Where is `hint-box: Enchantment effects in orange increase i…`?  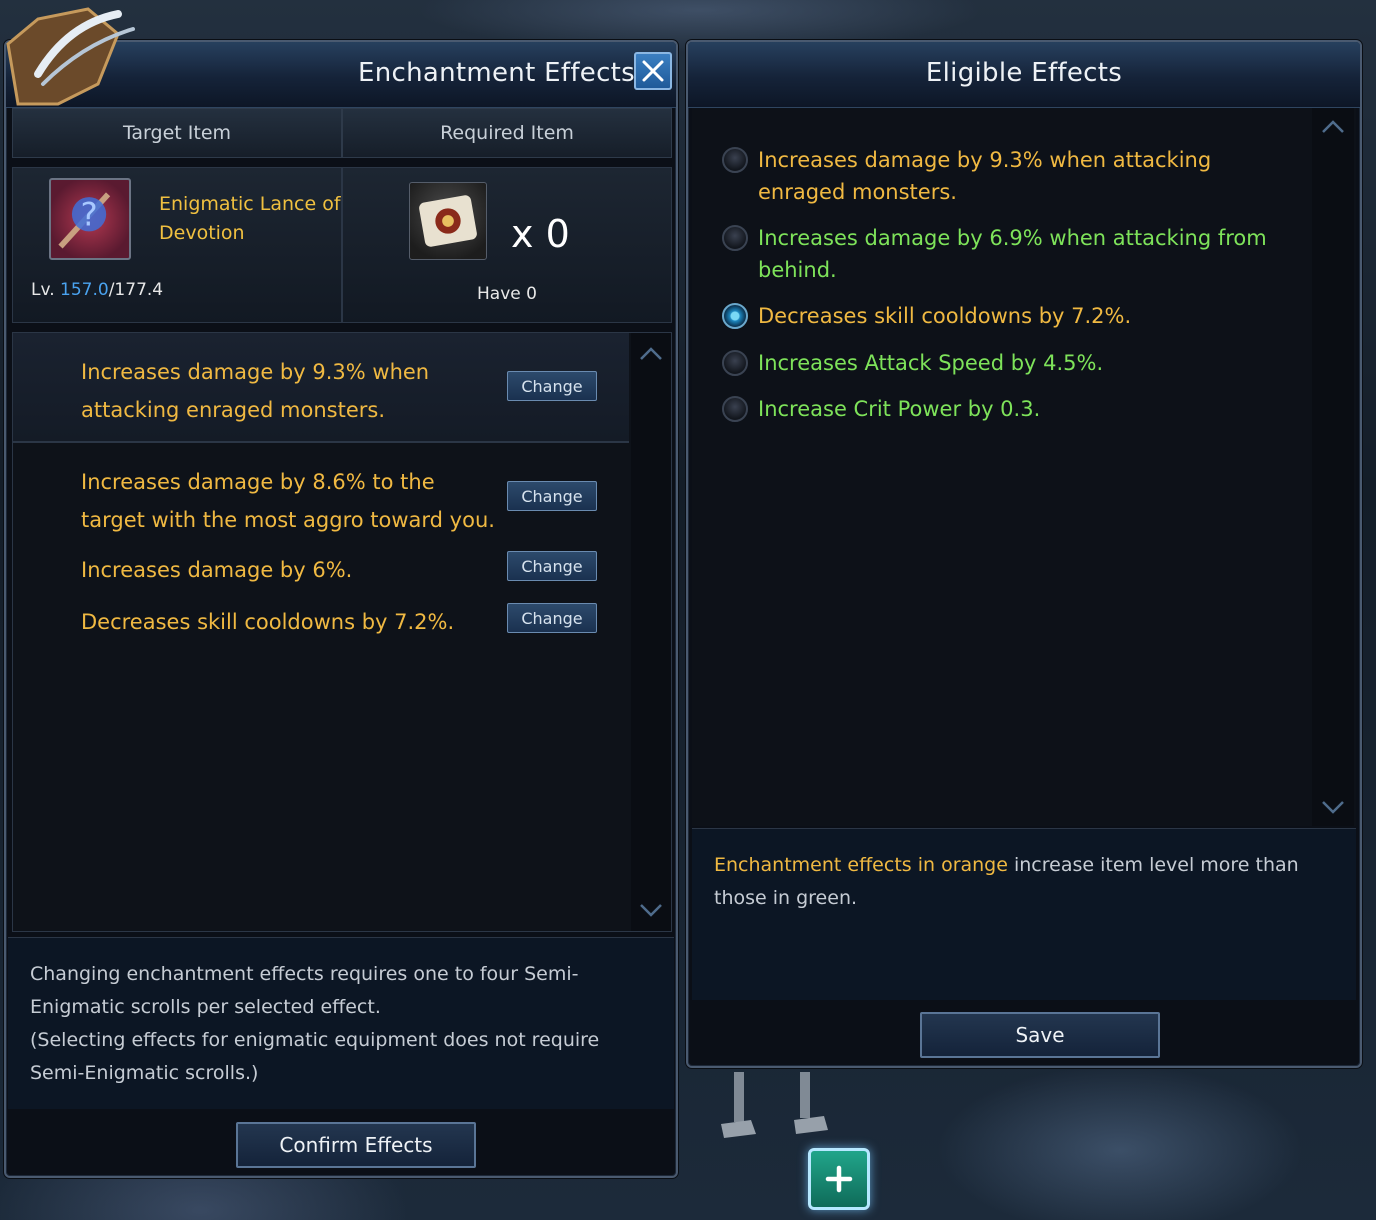 hint-box: Enchantment effects in orange increase i… is located at coordinates (1024, 914).